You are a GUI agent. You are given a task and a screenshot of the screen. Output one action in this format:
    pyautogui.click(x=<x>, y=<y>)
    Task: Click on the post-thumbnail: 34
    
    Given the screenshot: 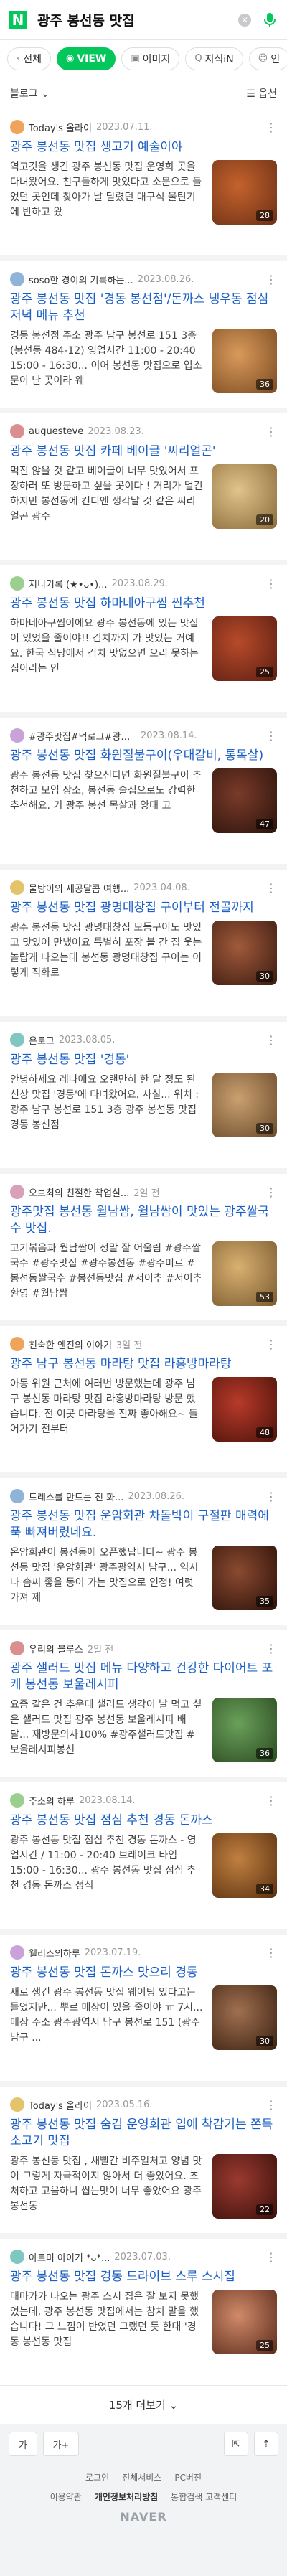 What is the action you would take?
    pyautogui.click(x=245, y=1865)
    